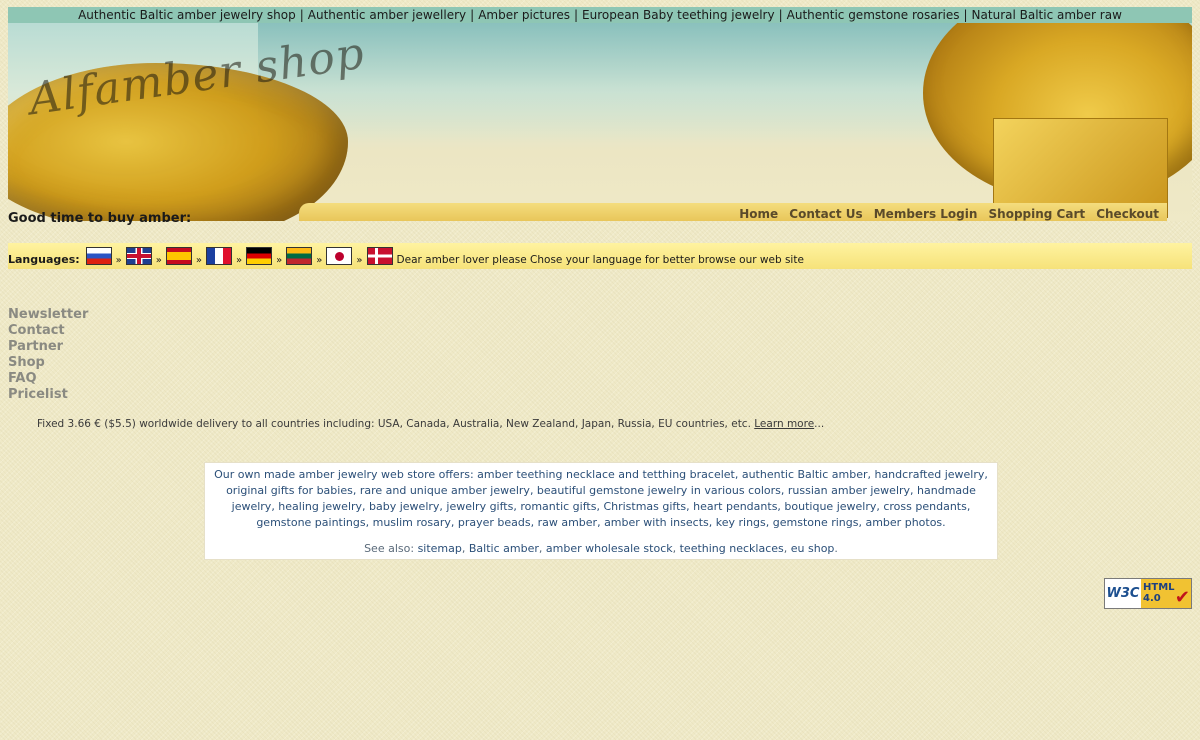 The image size is (1200, 740). I want to click on menu-members-login: Members Login, so click(926, 214).